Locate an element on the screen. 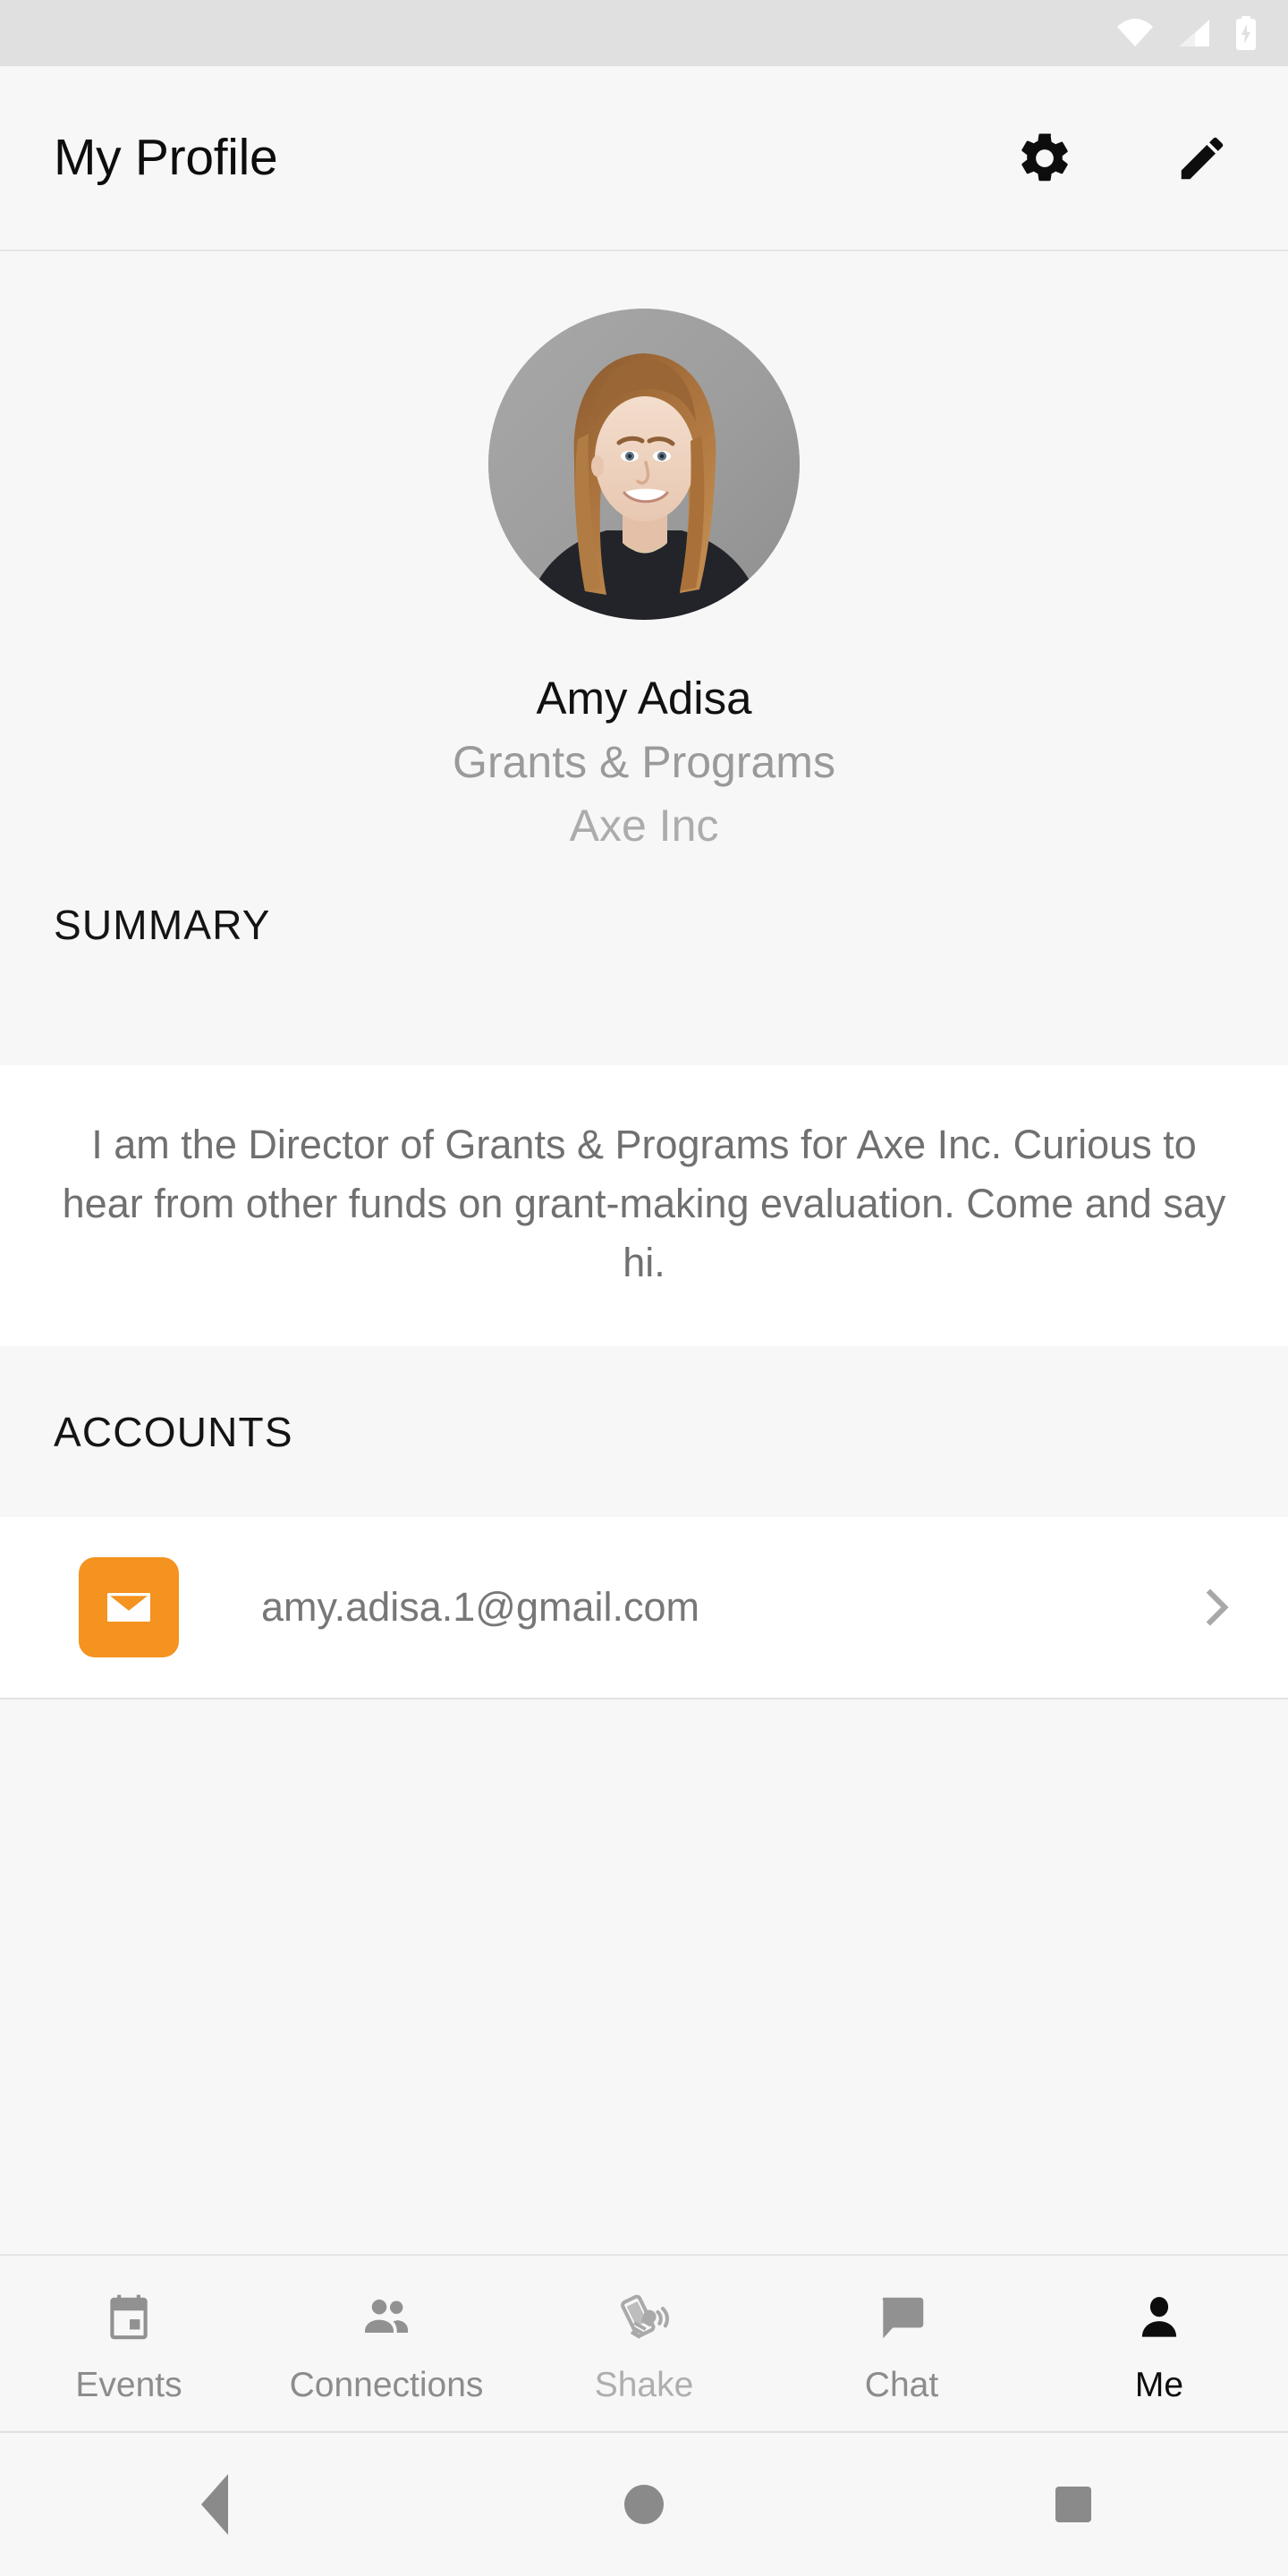  accounts-section-header: ACCOUNTS is located at coordinates (644, 1432).